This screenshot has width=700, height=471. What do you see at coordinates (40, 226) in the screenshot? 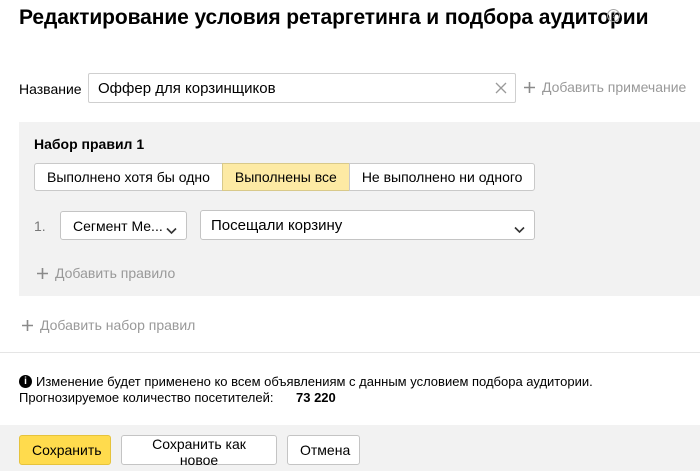
I see `rule-number: 1.` at bounding box center [40, 226].